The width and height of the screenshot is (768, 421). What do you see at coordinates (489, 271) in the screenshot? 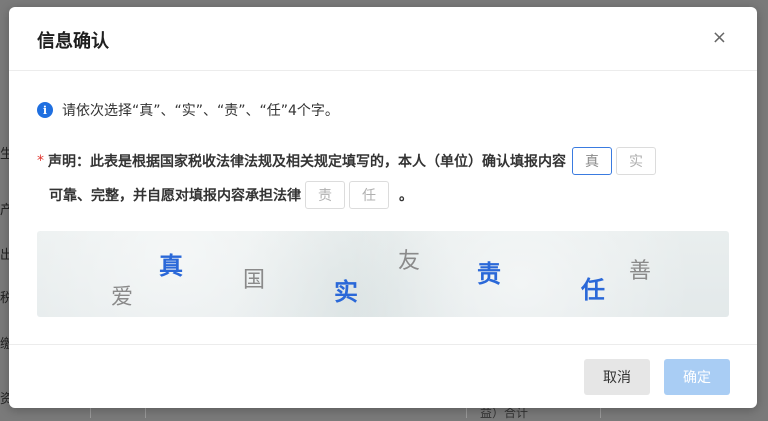
I see `captcha-char: 责` at bounding box center [489, 271].